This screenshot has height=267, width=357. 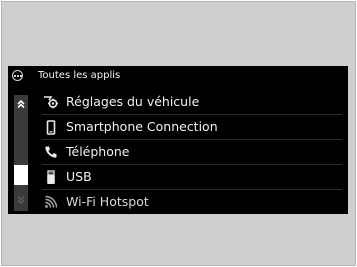 What do you see at coordinates (107, 201) in the screenshot?
I see `list-item-label: Wi-Fi Hotspot` at bounding box center [107, 201].